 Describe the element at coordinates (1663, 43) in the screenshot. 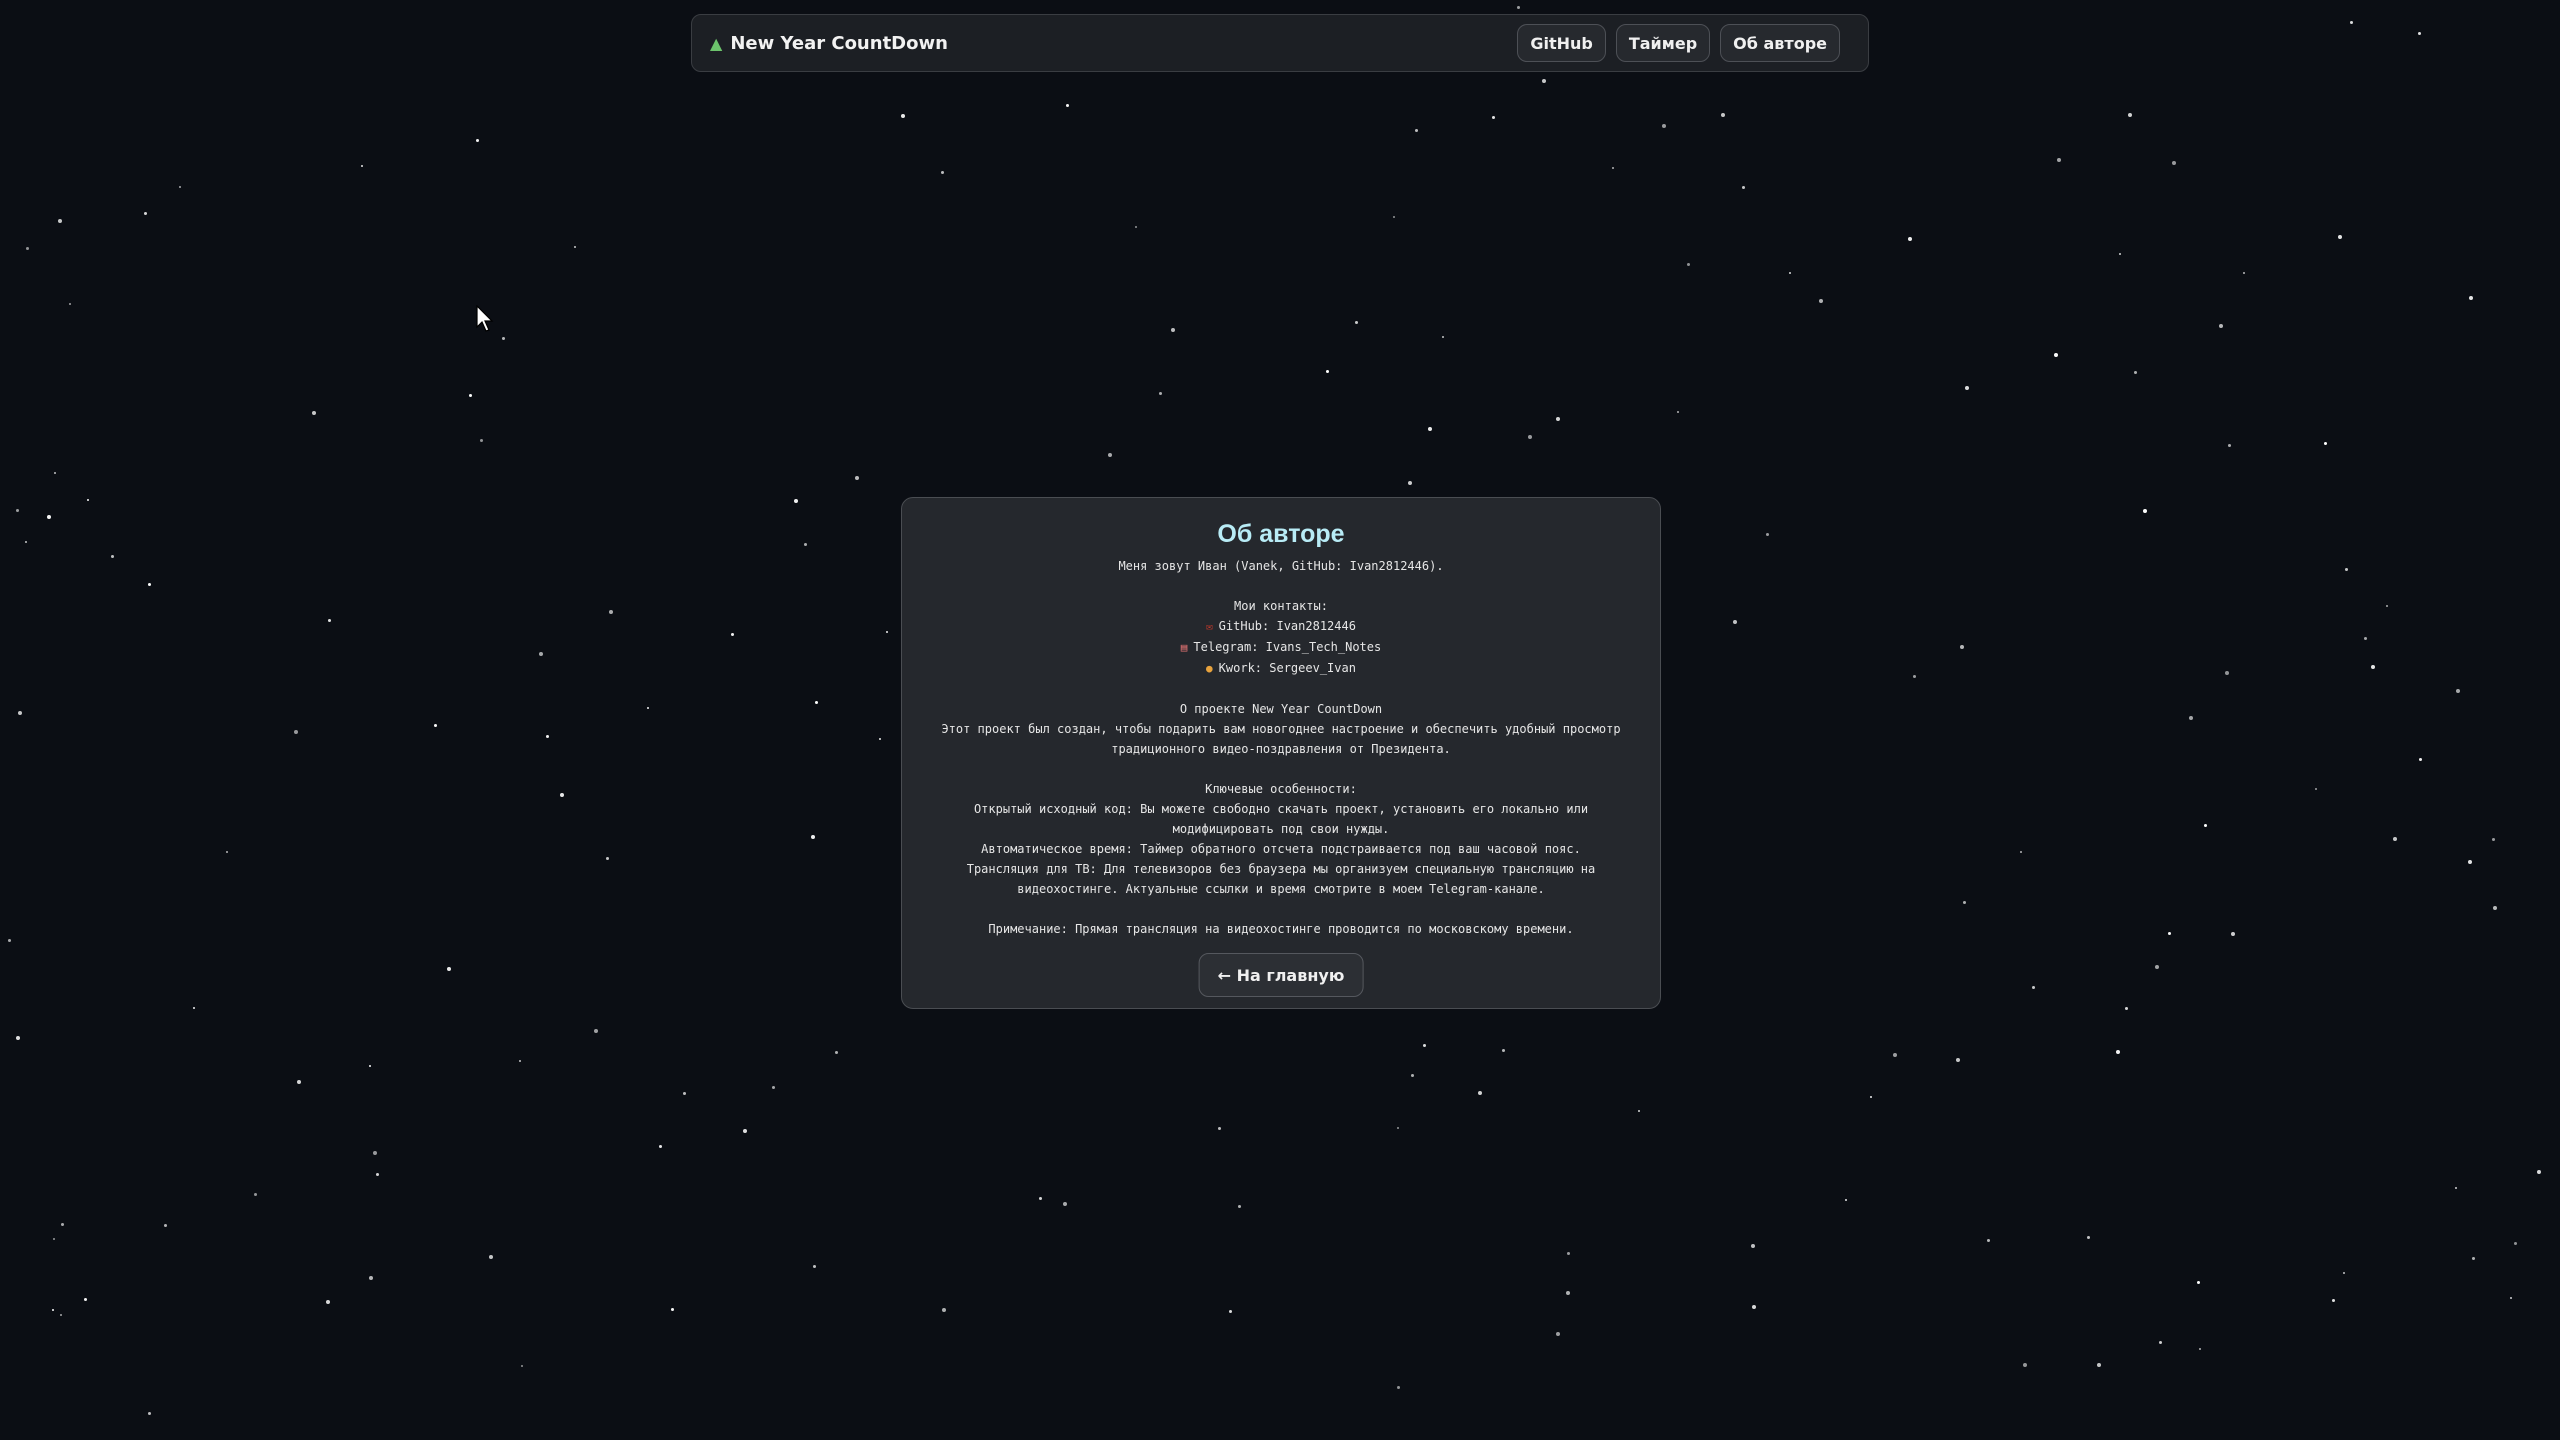

I see `nav-timer-button: Таймер` at that location.